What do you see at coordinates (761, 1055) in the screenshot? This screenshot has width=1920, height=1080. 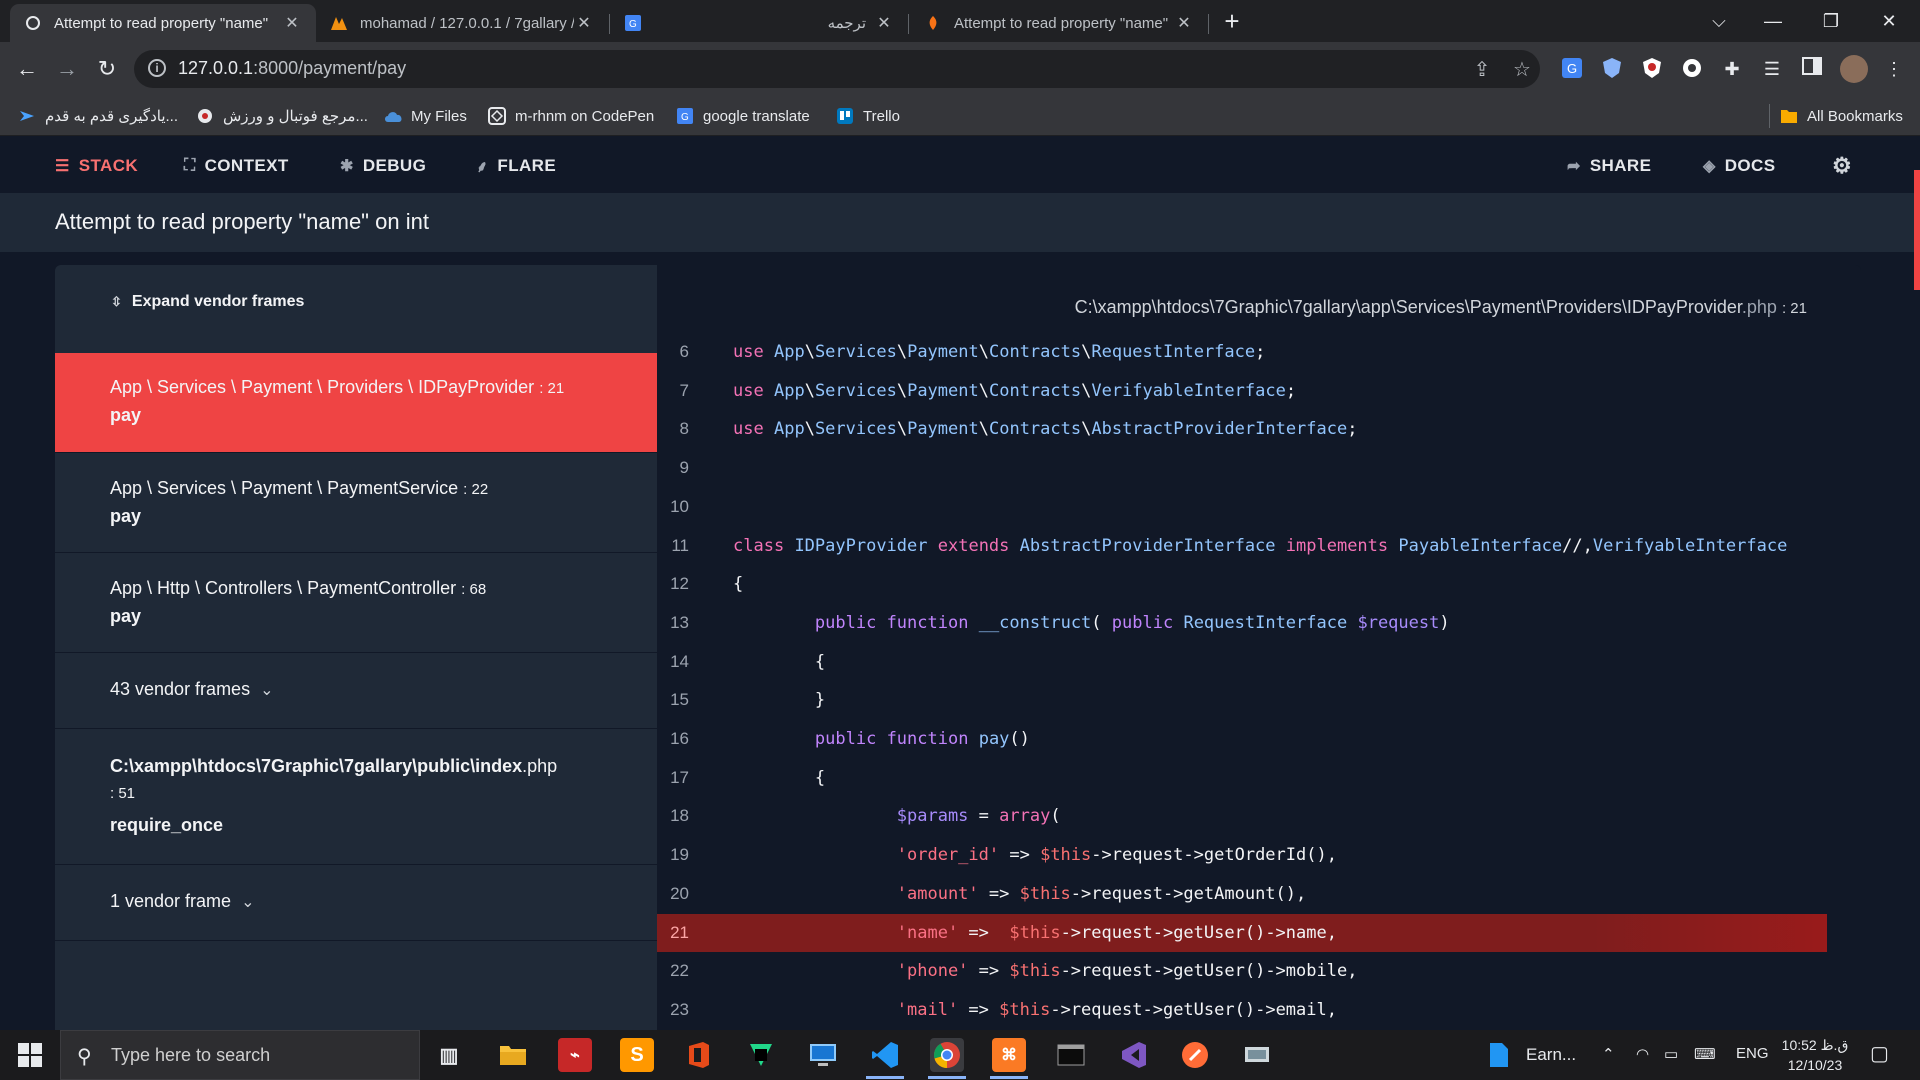 I see `pycharm-icon` at bounding box center [761, 1055].